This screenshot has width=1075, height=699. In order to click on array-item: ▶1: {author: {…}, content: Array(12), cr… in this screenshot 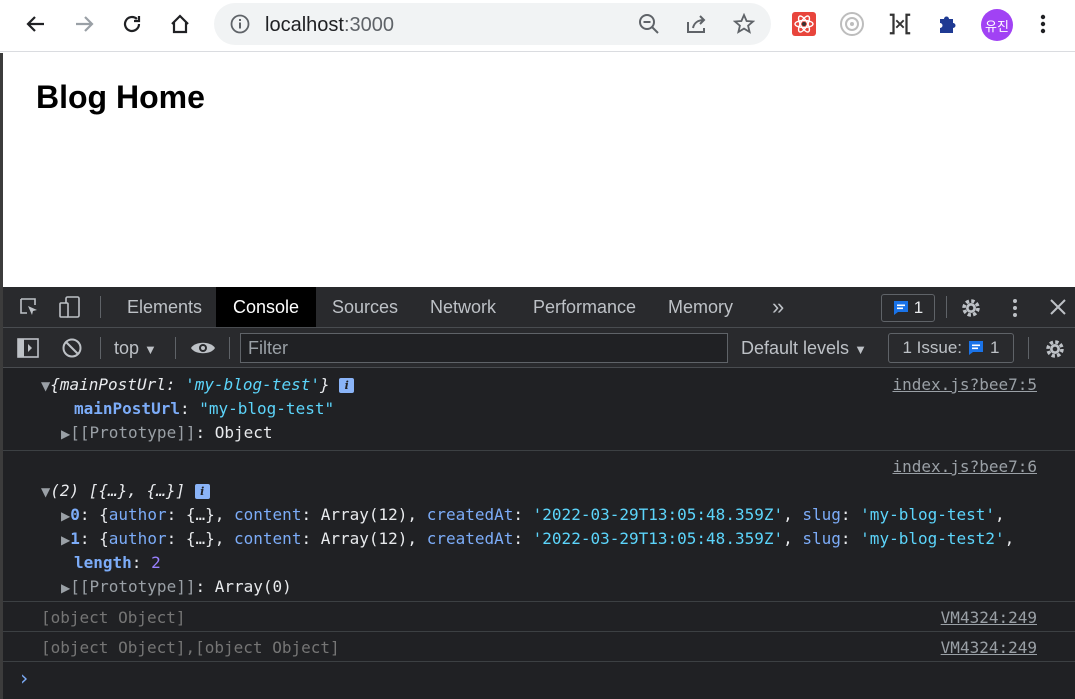, I will do `click(537, 538)`.